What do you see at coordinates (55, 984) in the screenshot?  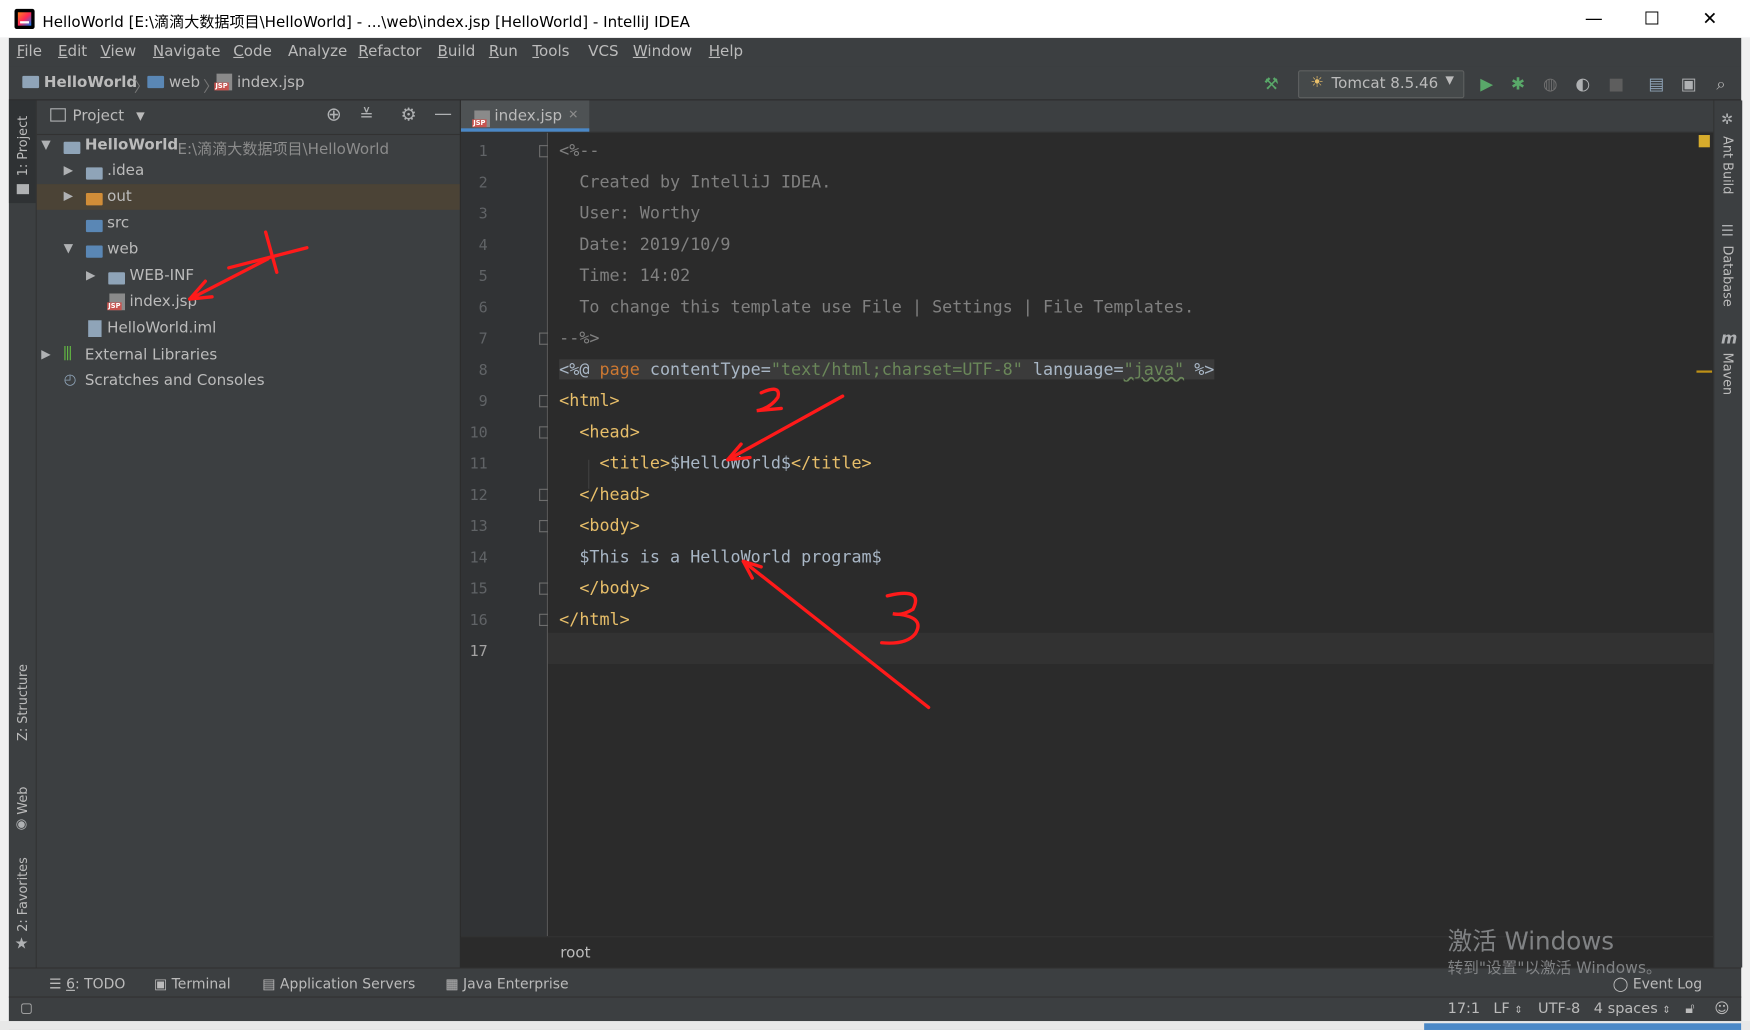 I see `list-icon: ☰` at bounding box center [55, 984].